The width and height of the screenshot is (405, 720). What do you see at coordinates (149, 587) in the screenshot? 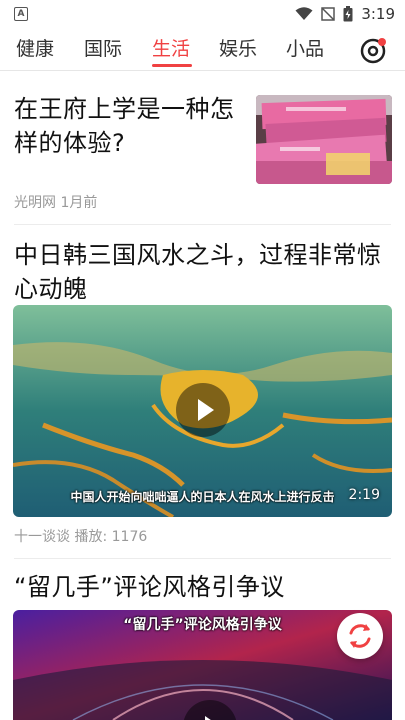
I see `video-title: “留几手”评论风格引争议` at bounding box center [149, 587].